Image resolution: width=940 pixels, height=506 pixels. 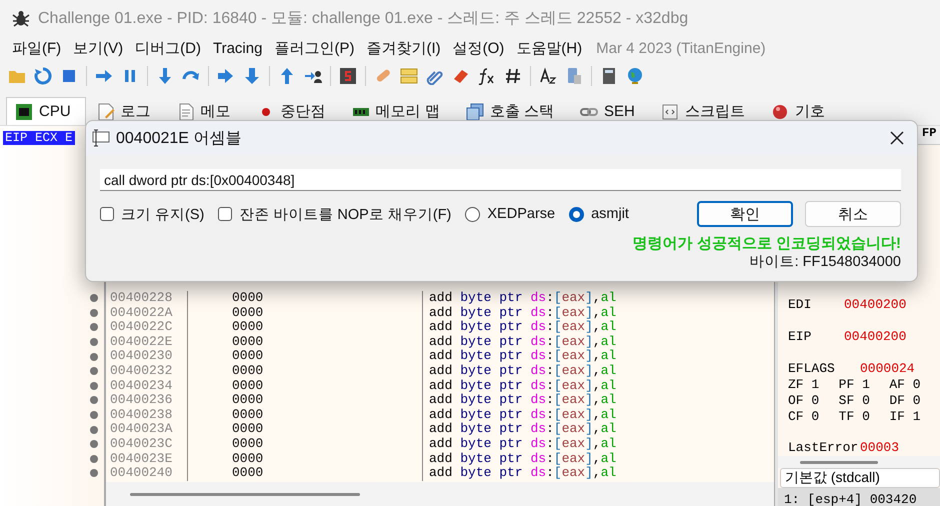 What do you see at coordinates (461, 76) in the screenshot?
I see `bookmark-icon` at bounding box center [461, 76].